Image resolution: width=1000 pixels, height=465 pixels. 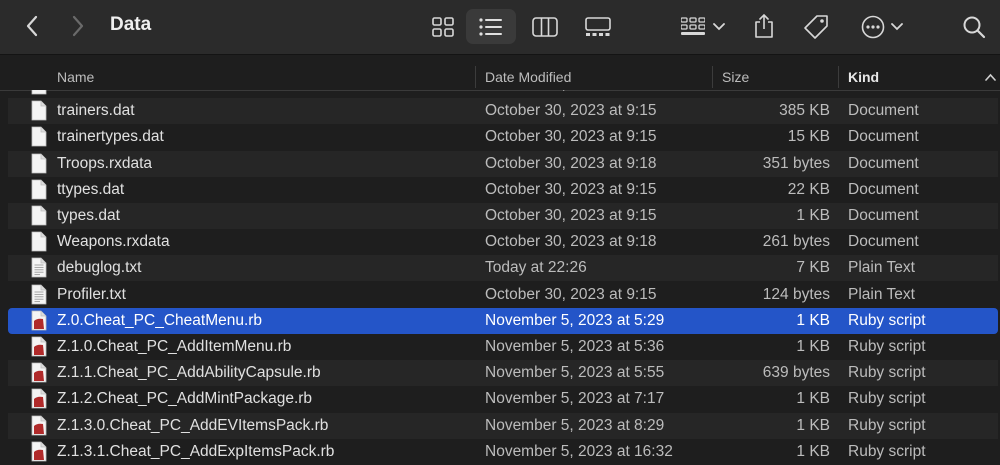 I want to click on column-view-button, so click(x=545, y=26).